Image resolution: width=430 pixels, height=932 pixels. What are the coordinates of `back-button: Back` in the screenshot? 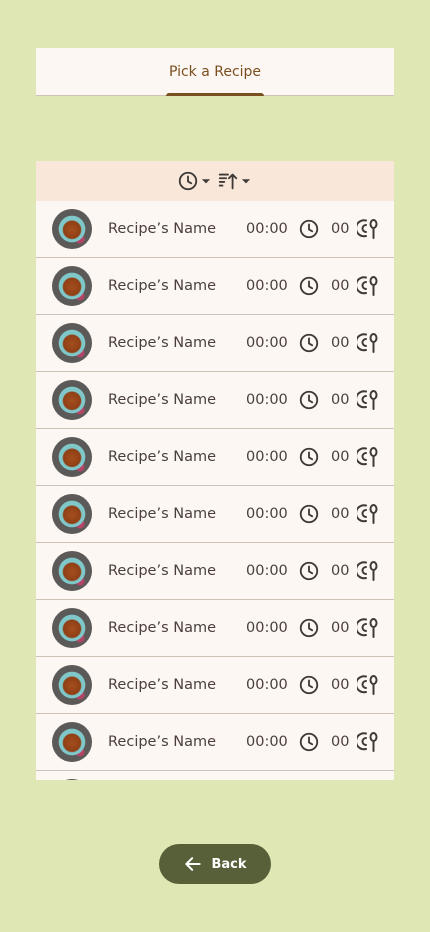 It's located at (215, 864).